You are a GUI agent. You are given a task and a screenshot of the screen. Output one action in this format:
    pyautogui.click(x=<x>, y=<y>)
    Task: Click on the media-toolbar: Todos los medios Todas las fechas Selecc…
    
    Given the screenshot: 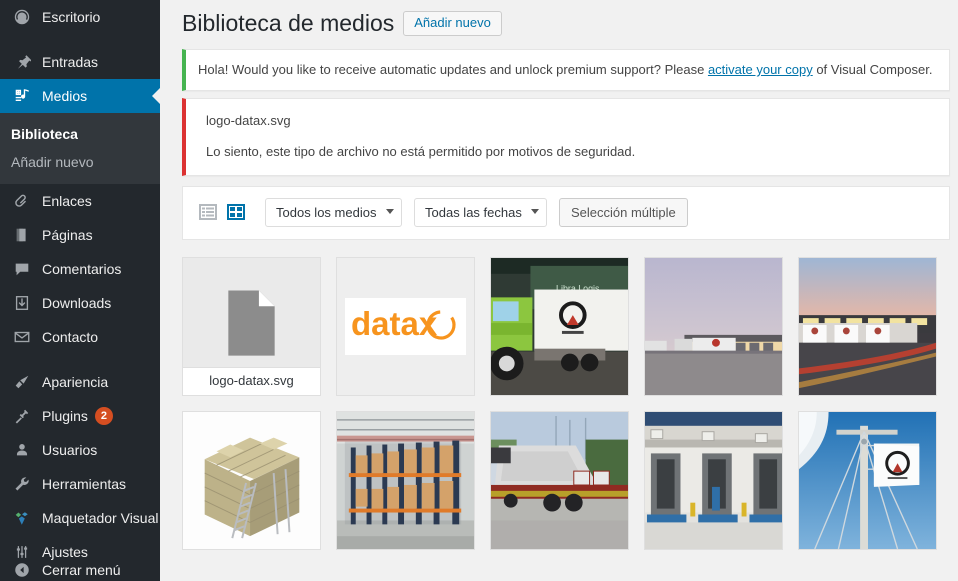 What is the action you would take?
    pyautogui.click(x=566, y=212)
    